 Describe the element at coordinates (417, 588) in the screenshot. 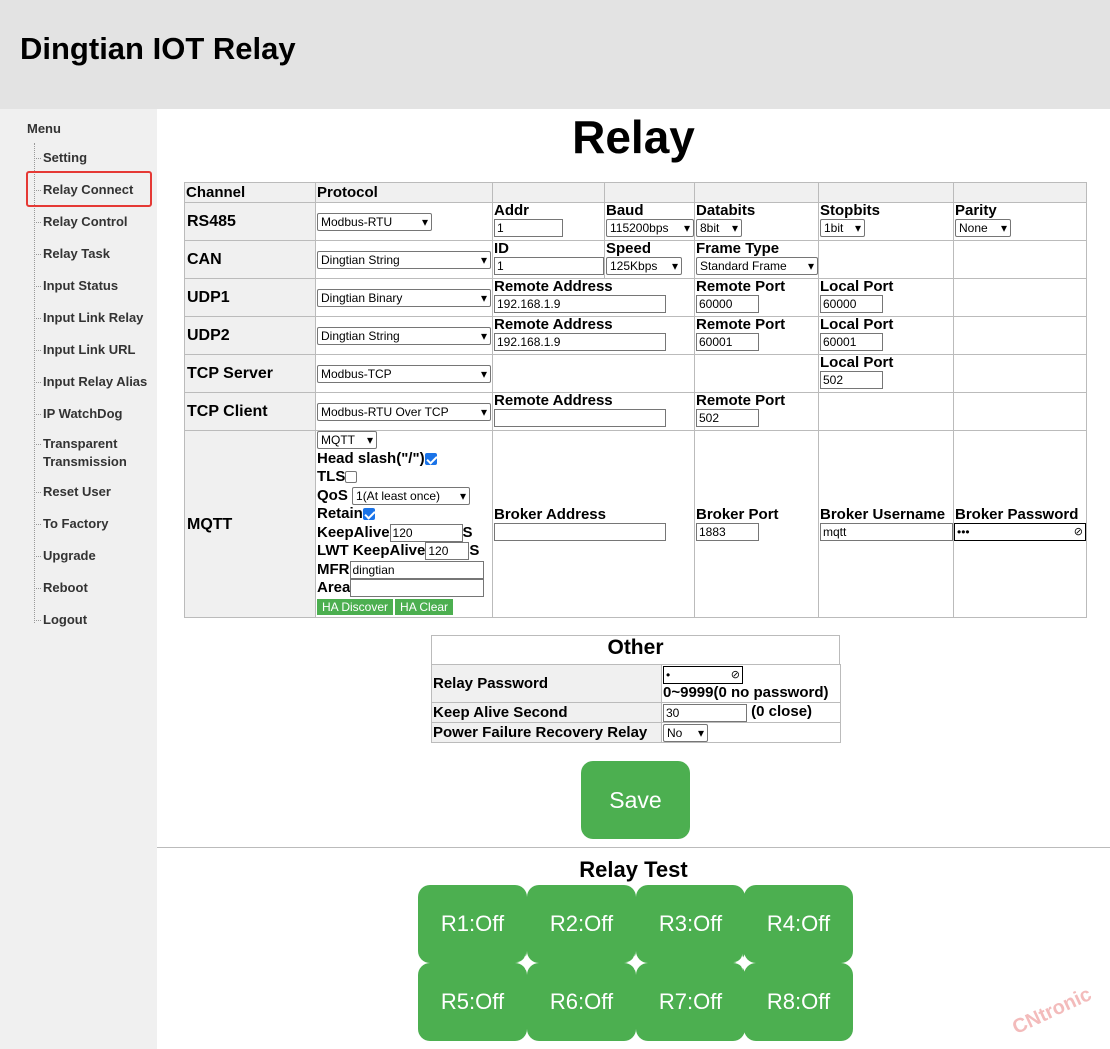

I see `mqtt-area-input` at that location.